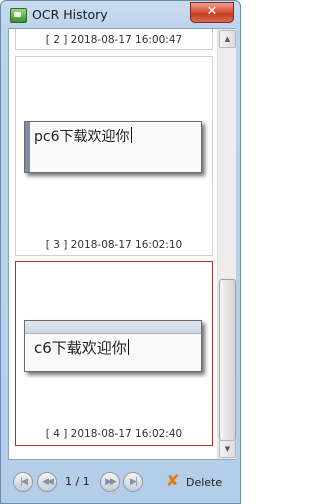 This screenshot has height=504, width=320. I want to click on prev-page-button: ◀◀, so click(47, 482).